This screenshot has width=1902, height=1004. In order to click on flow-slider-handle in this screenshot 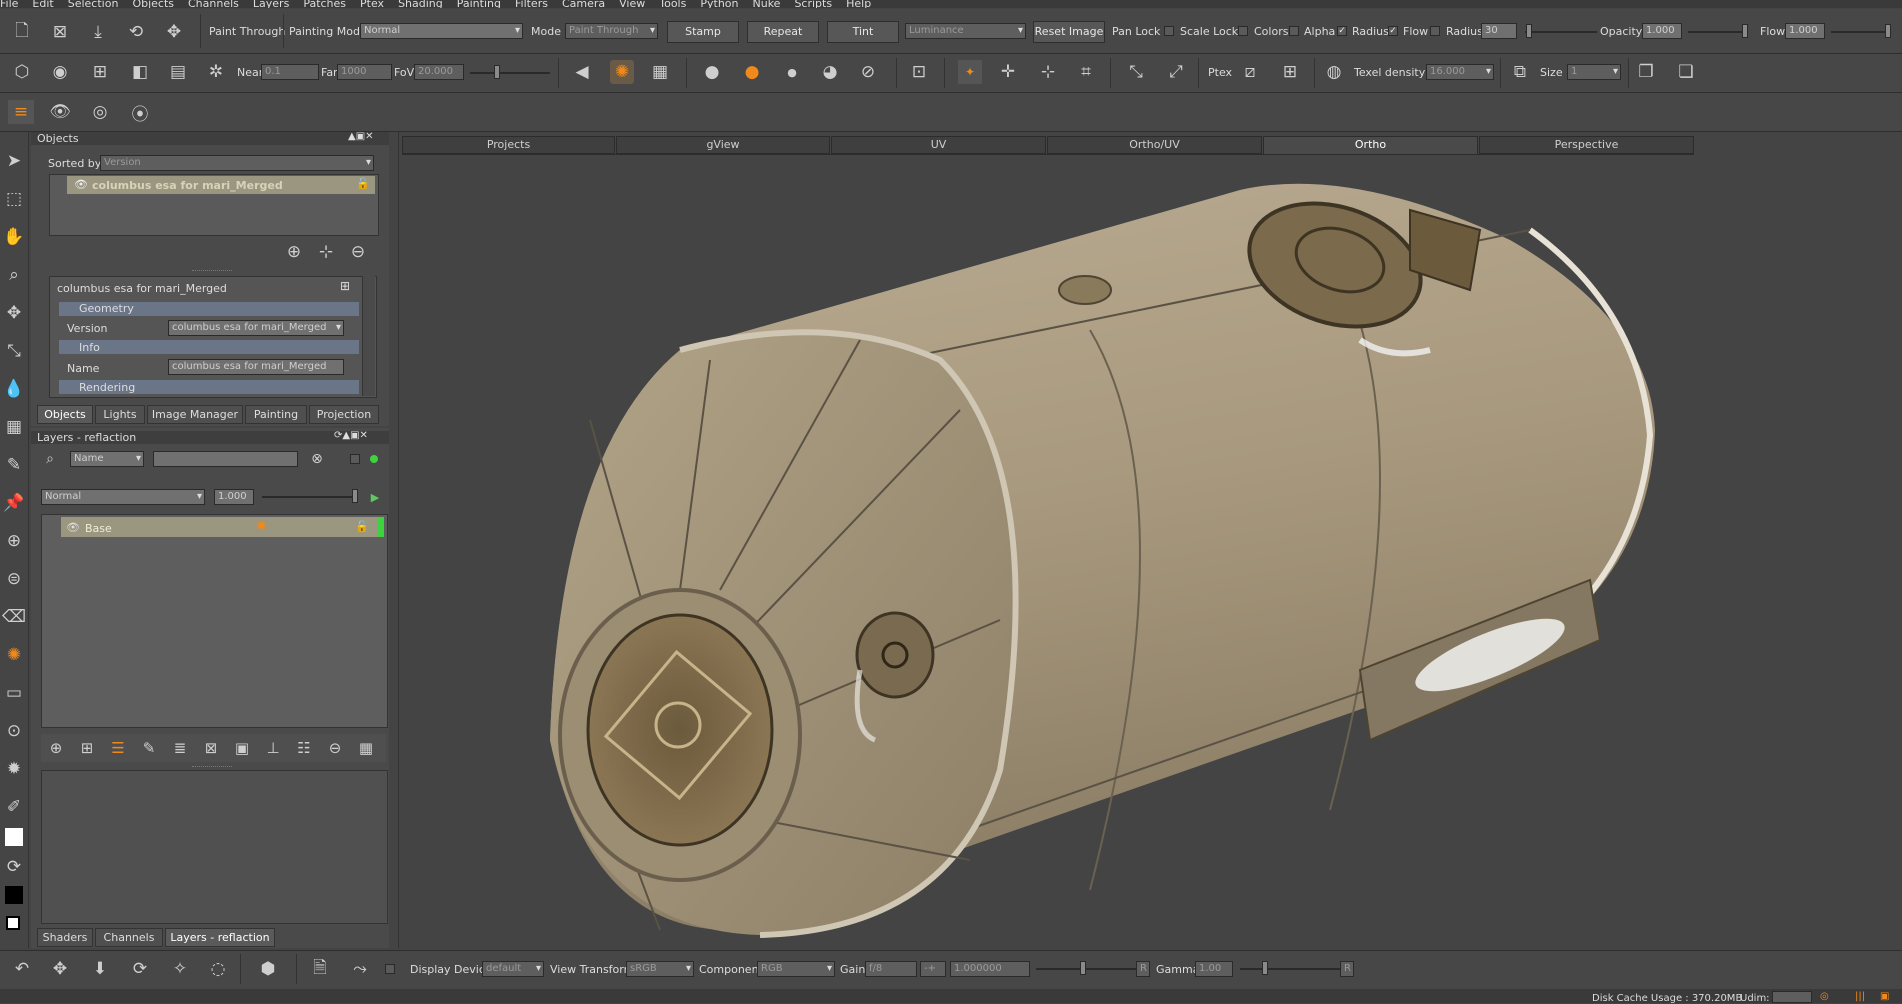, I will do `click(1888, 31)`.